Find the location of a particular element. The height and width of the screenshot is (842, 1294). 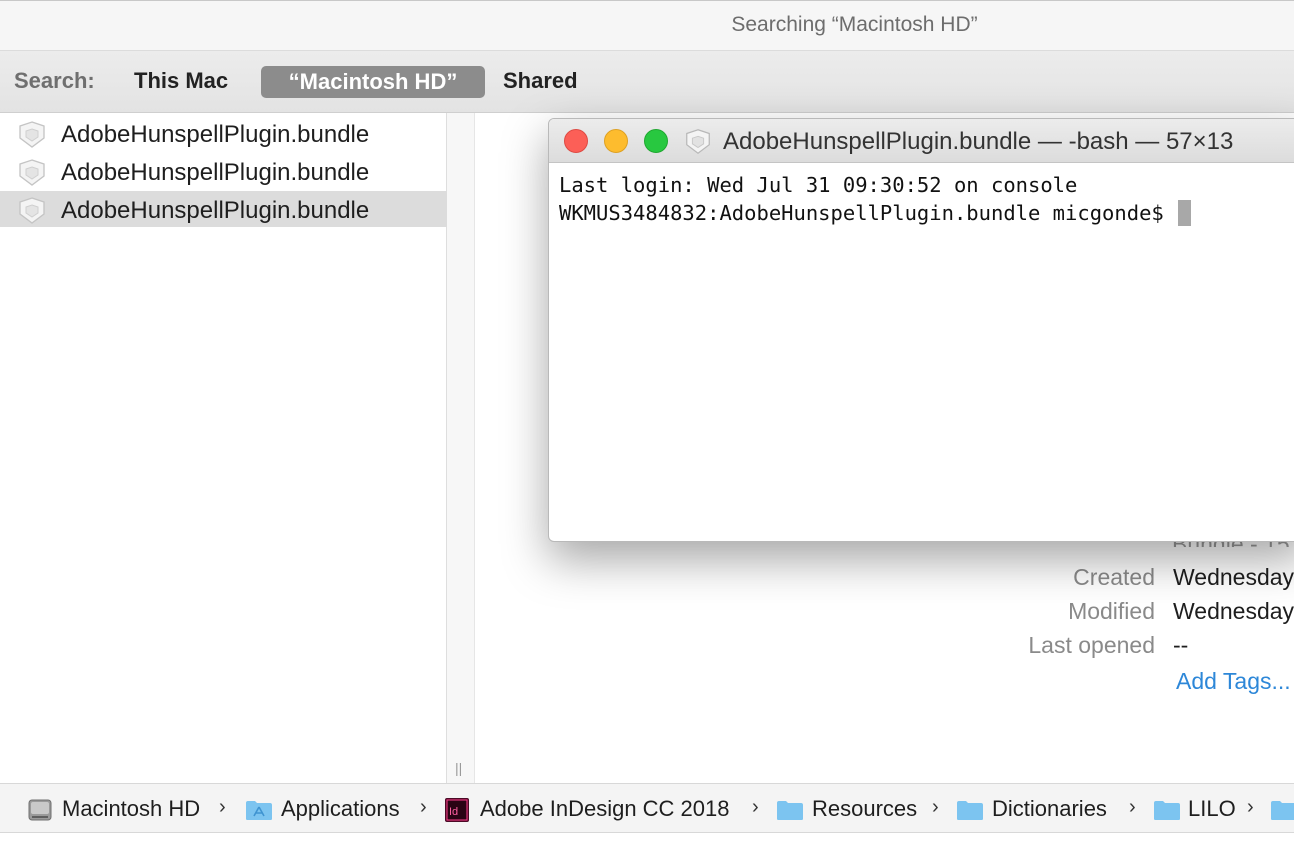

result-row-selected: AdobeHunspellPlugin.bundle is located at coordinates (223, 209).